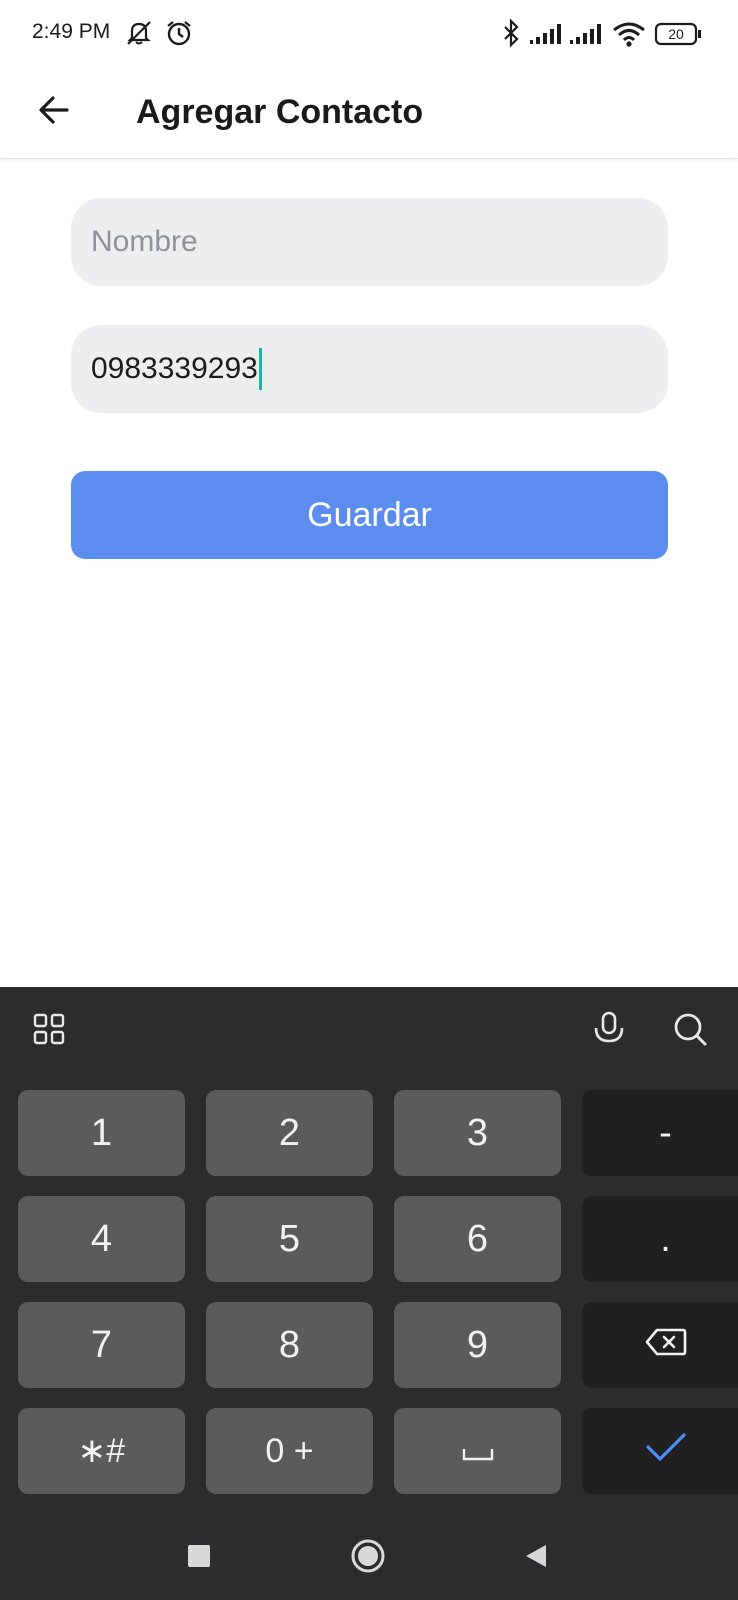 Image resolution: width=738 pixels, height=1600 pixels. What do you see at coordinates (660, 1133) in the screenshot?
I see `key-dash: -` at bounding box center [660, 1133].